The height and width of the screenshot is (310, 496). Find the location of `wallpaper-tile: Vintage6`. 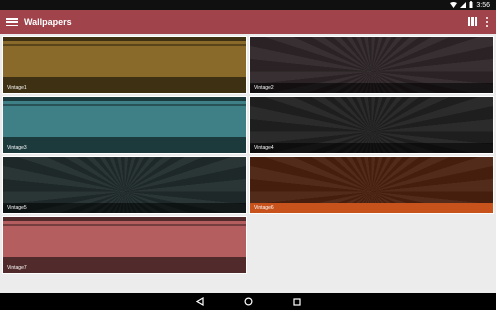

wallpaper-tile: Vintage6 is located at coordinates (371, 185).